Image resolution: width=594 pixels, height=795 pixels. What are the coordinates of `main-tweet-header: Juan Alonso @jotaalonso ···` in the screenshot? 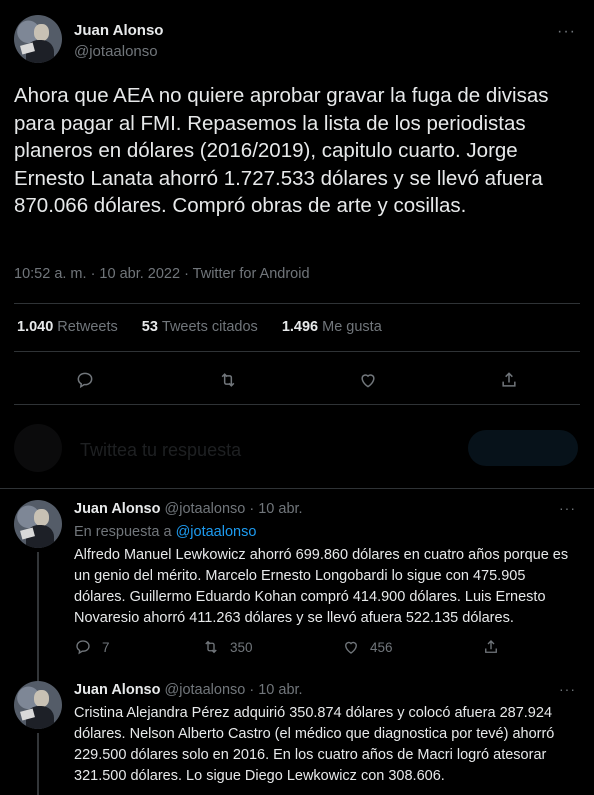 It's located at (297, 40).